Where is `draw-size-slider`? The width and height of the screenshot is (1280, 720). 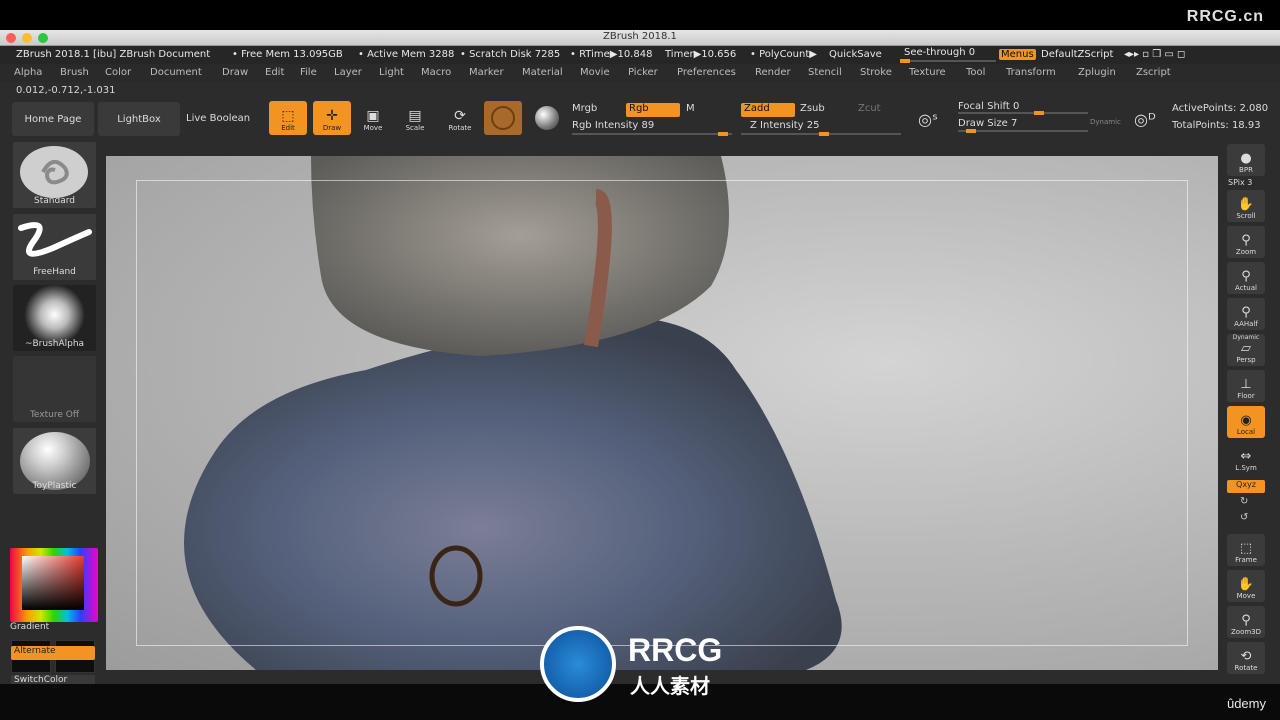 draw-size-slider is located at coordinates (1023, 131).